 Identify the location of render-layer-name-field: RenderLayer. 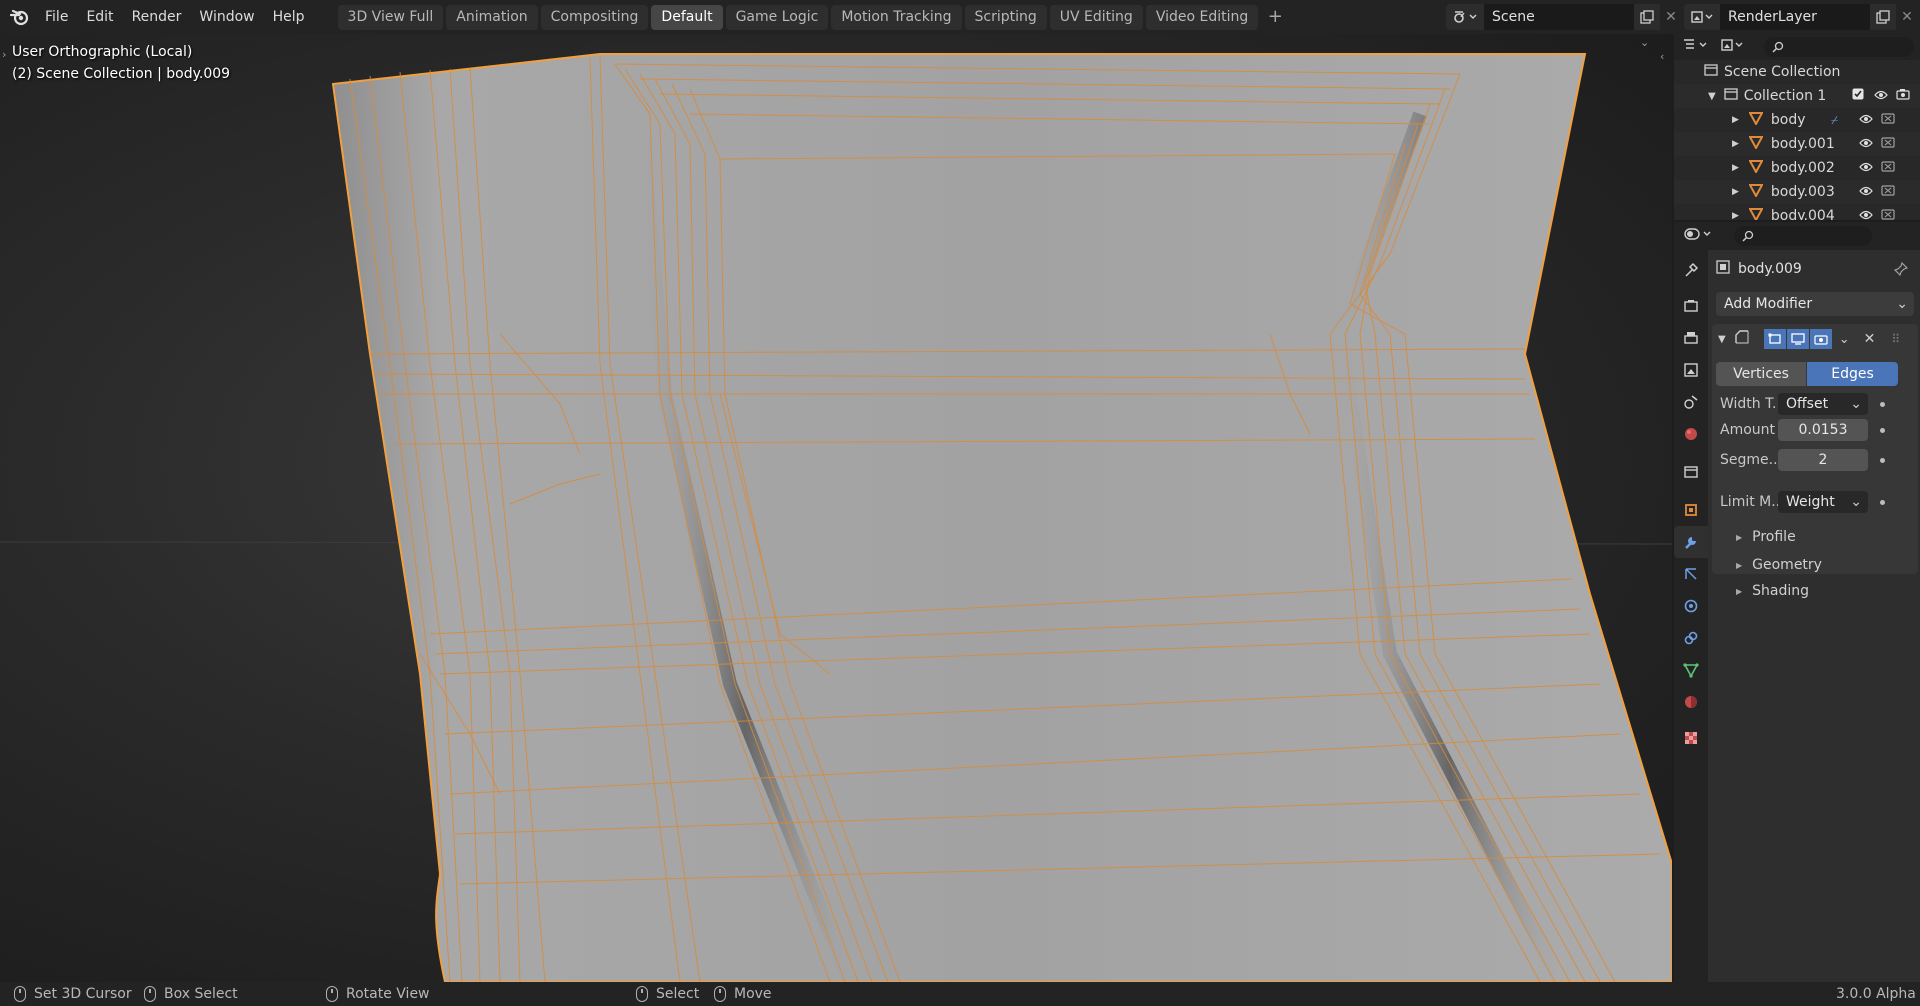
(1795, 17).